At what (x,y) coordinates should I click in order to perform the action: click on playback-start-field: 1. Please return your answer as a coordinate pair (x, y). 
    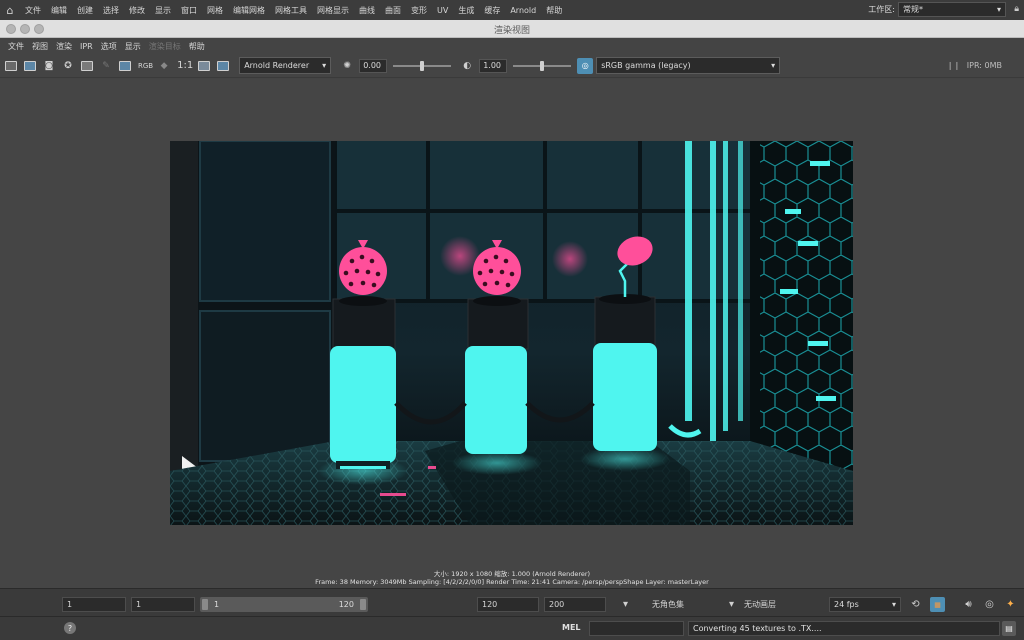
    Looking at the image, I should click on (163, 604).